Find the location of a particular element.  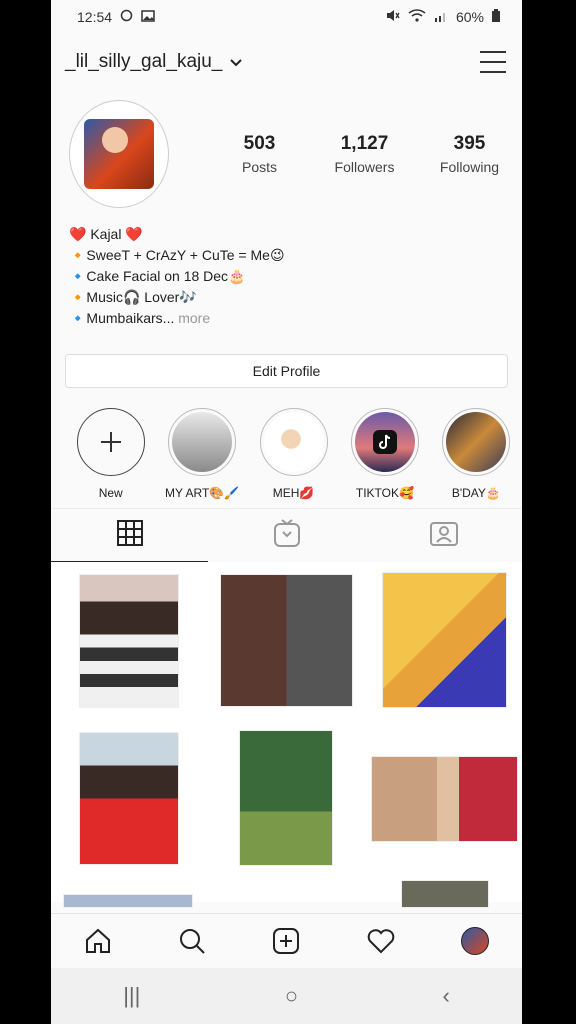

profile-stats: 503 Posts 1,127 Followers 395 Following is located at coordinates (364, 154).